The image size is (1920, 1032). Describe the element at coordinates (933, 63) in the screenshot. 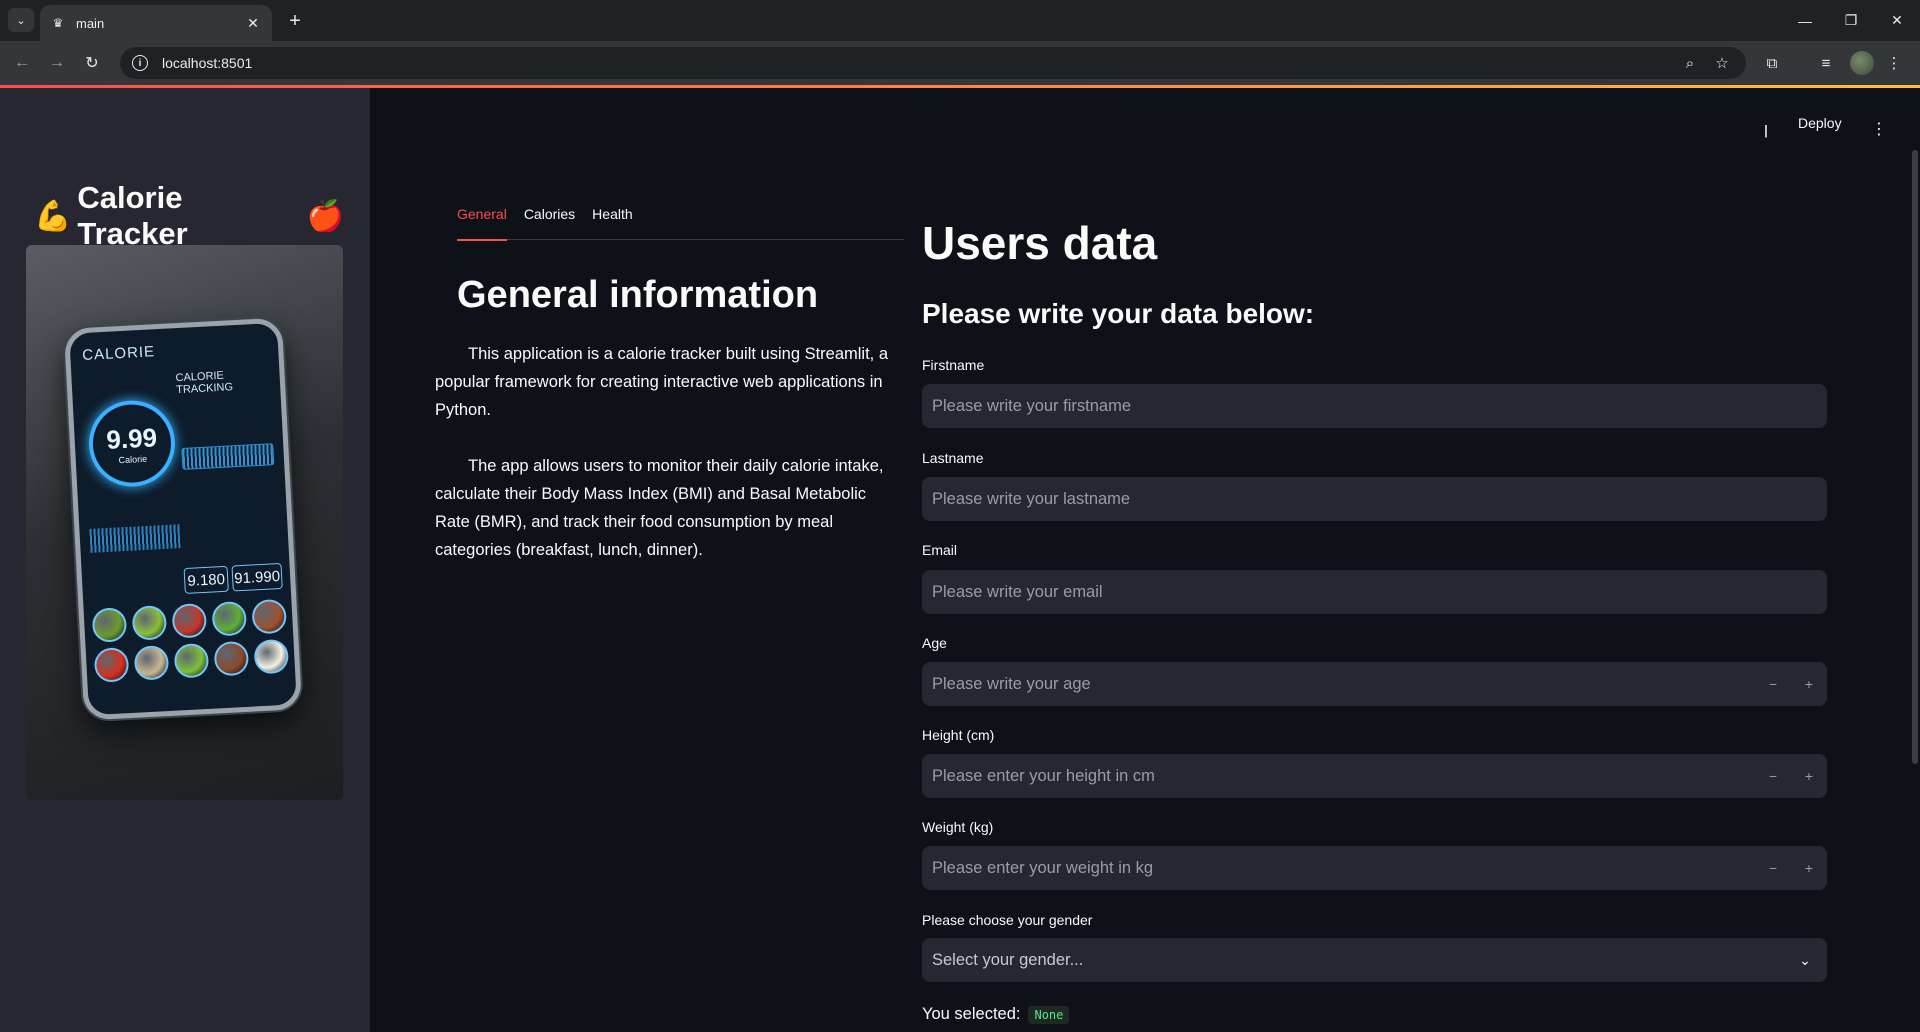

I see `address-bar: i localhost:8501` at that location.